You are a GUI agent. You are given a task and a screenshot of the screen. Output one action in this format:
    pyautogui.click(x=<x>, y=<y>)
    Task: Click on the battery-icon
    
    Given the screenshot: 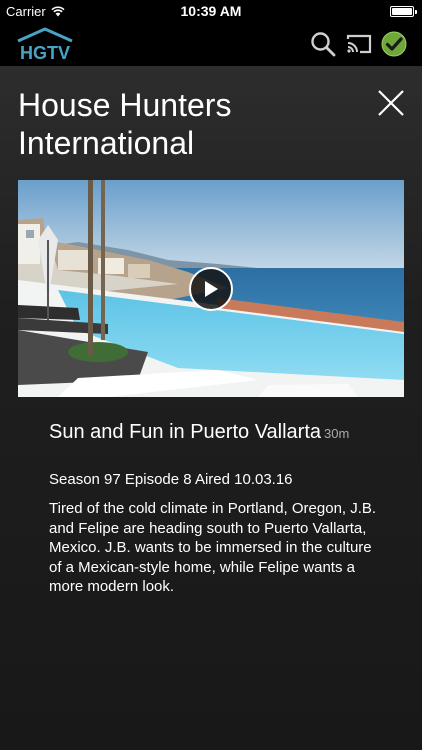 What is the action you would take?
    pyautogui.click(x=403, y=11)
    